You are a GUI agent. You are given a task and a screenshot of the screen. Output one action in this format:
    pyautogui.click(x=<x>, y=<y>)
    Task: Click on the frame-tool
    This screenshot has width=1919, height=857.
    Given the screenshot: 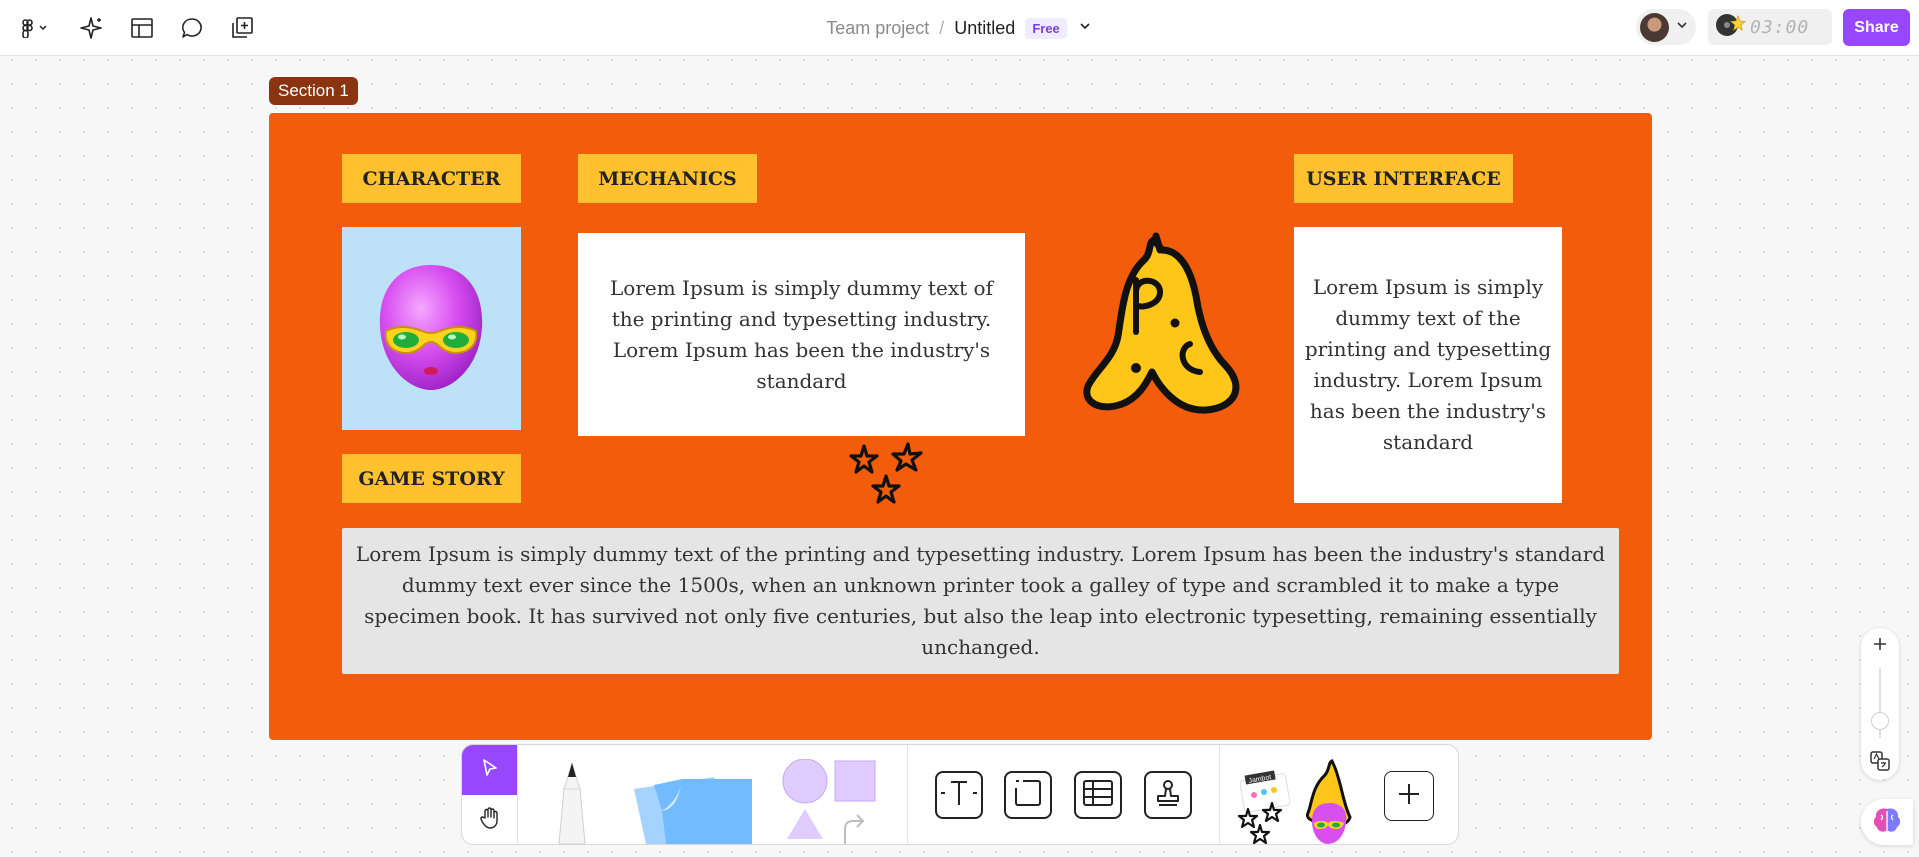 What is the action you would take?
    pyautogui.click(x=1028, y=795)
    